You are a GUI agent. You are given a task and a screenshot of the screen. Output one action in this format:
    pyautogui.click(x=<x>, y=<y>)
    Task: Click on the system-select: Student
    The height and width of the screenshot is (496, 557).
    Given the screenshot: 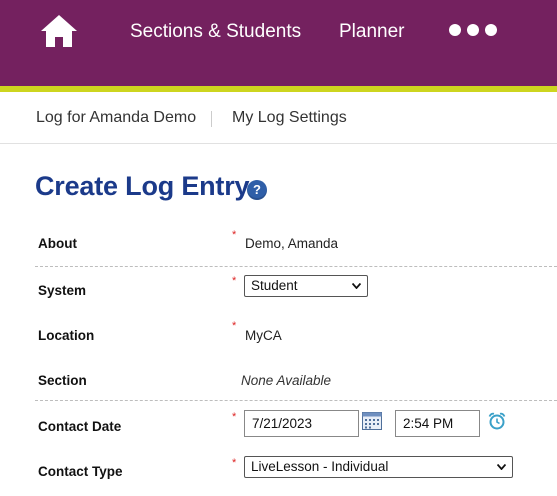 What is the action you would take?
    pyautogui.click(x=306, y=286)
    